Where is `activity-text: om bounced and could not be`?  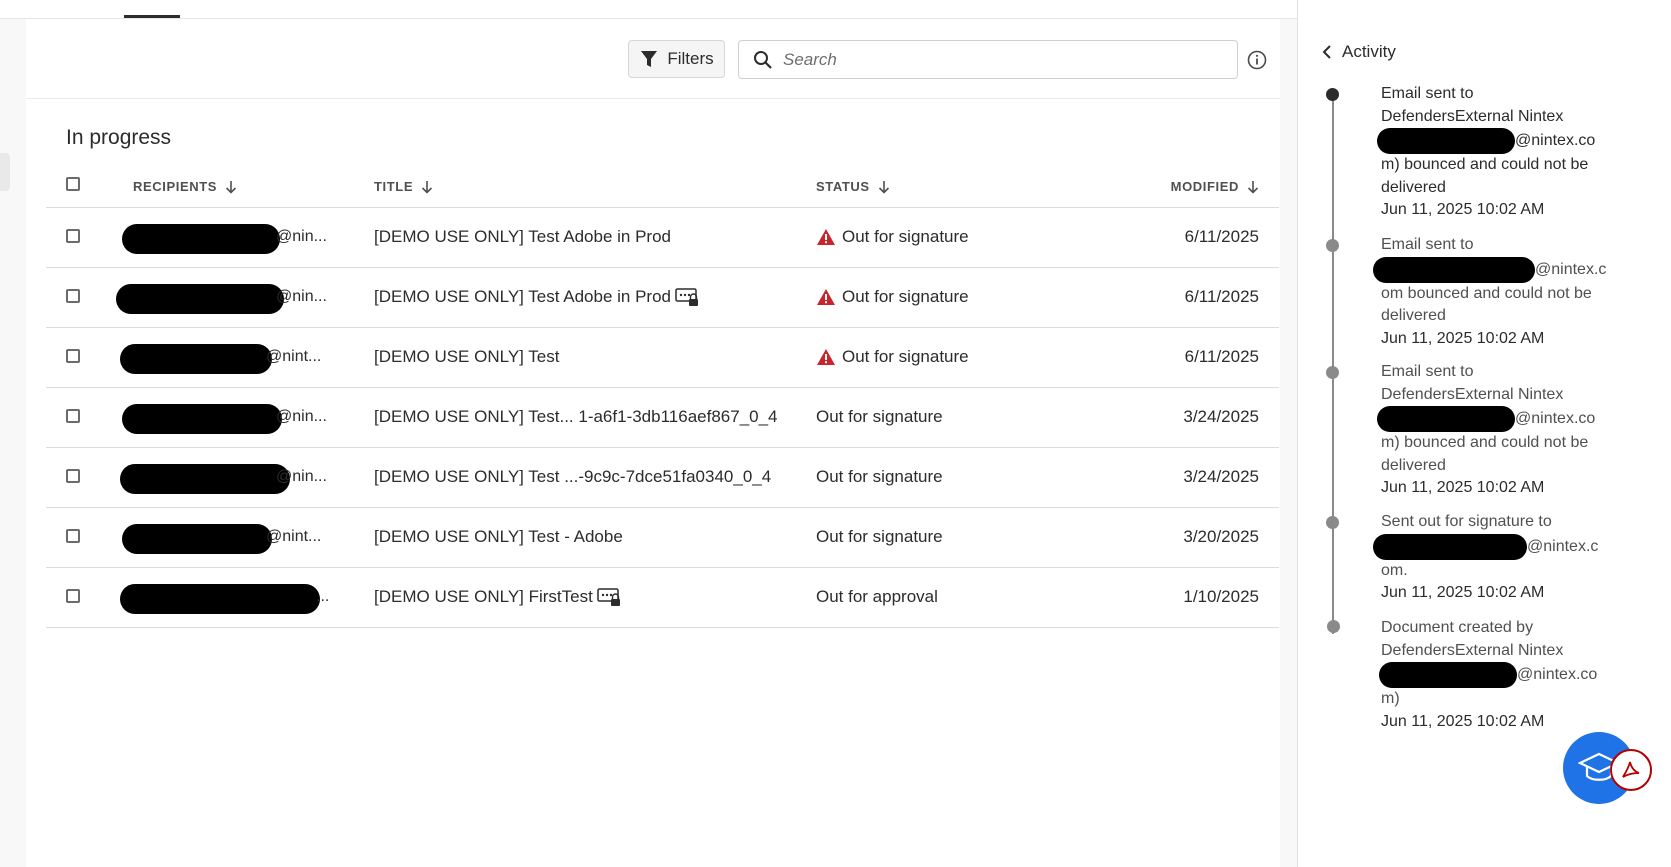 activity-text: om bounced and could not be is located at coordinates (1486, 293).